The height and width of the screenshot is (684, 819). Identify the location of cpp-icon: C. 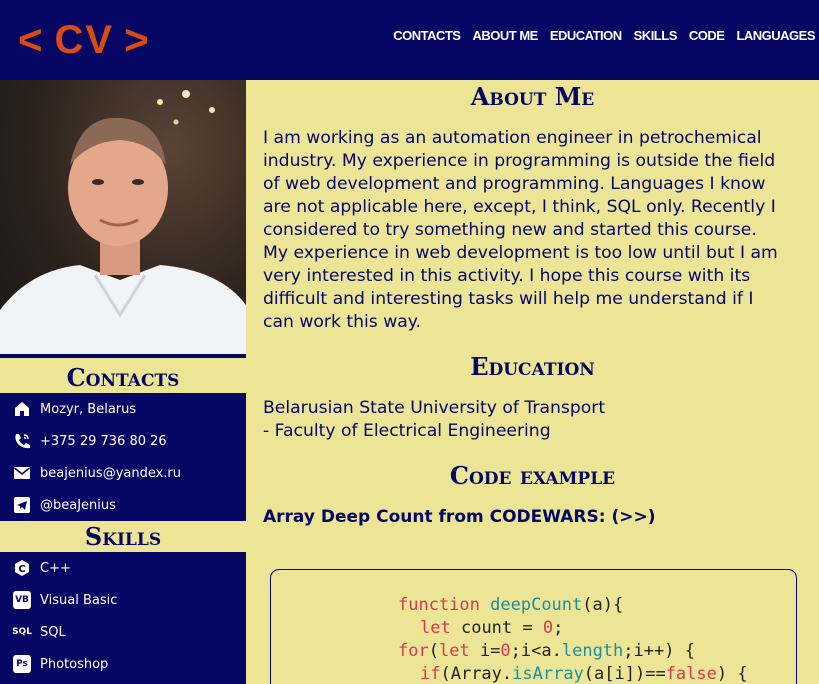
(22, 568).